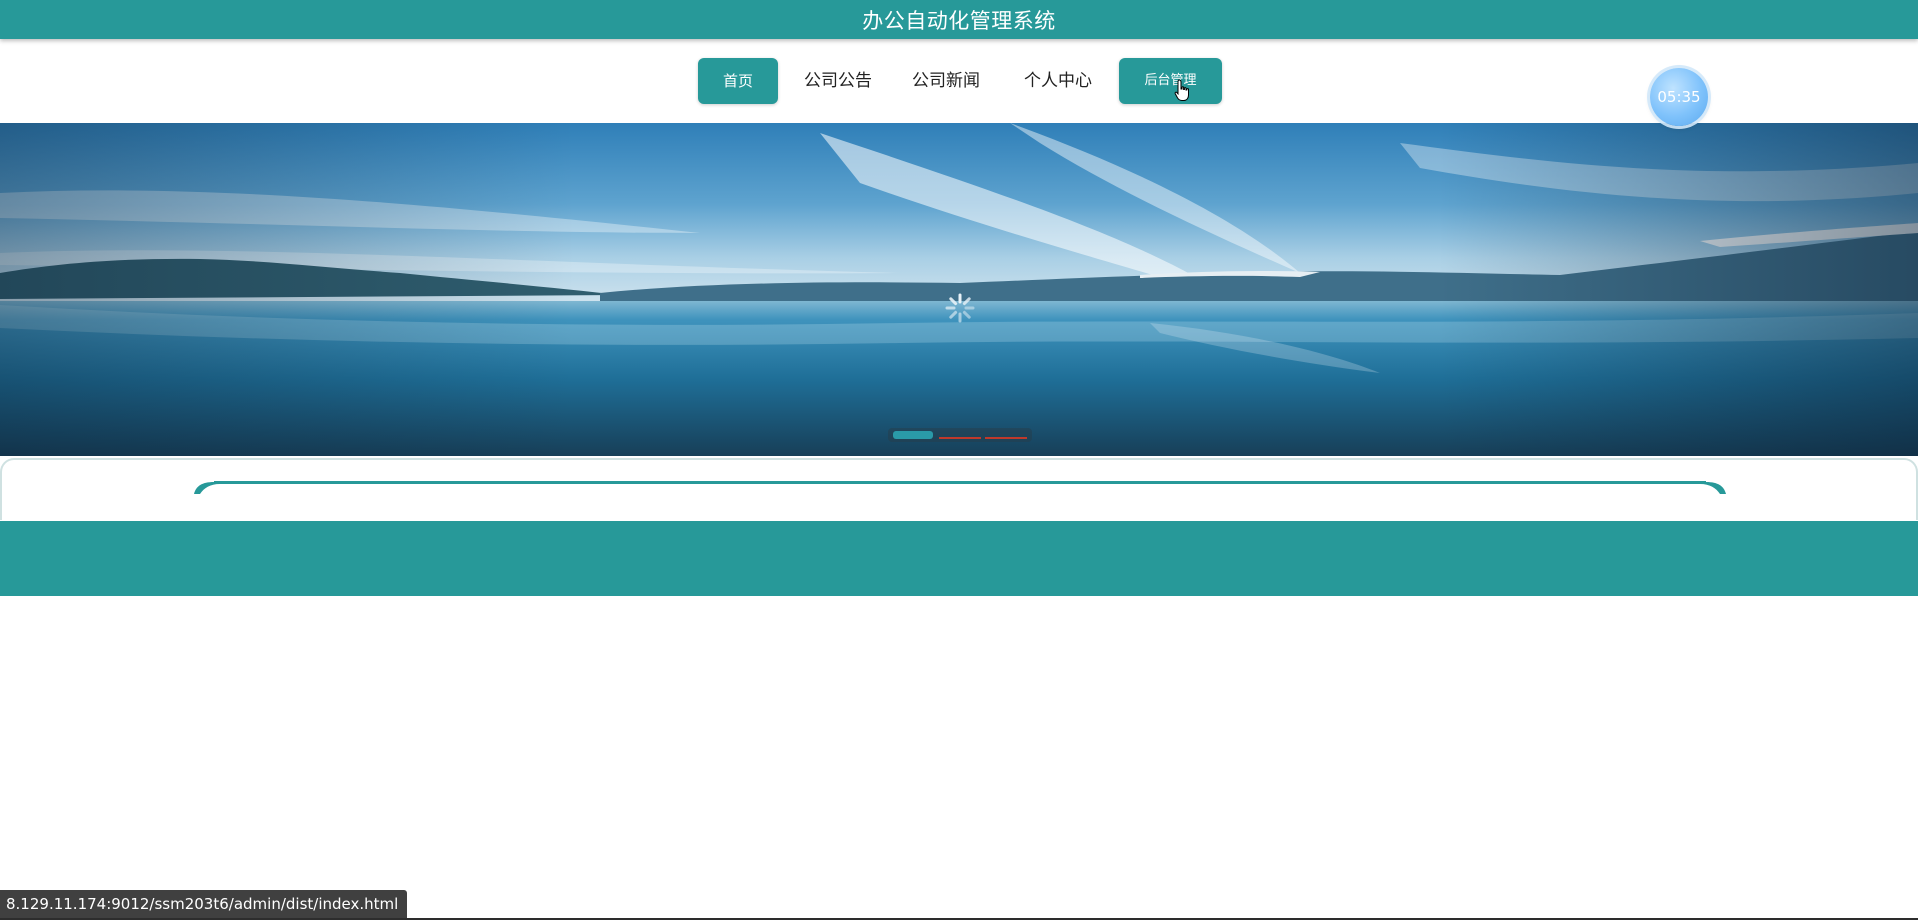  What do you see at coordinates (959, 558) in the screenshot?
I see `footer-bar` at bounding box center [959, 558].